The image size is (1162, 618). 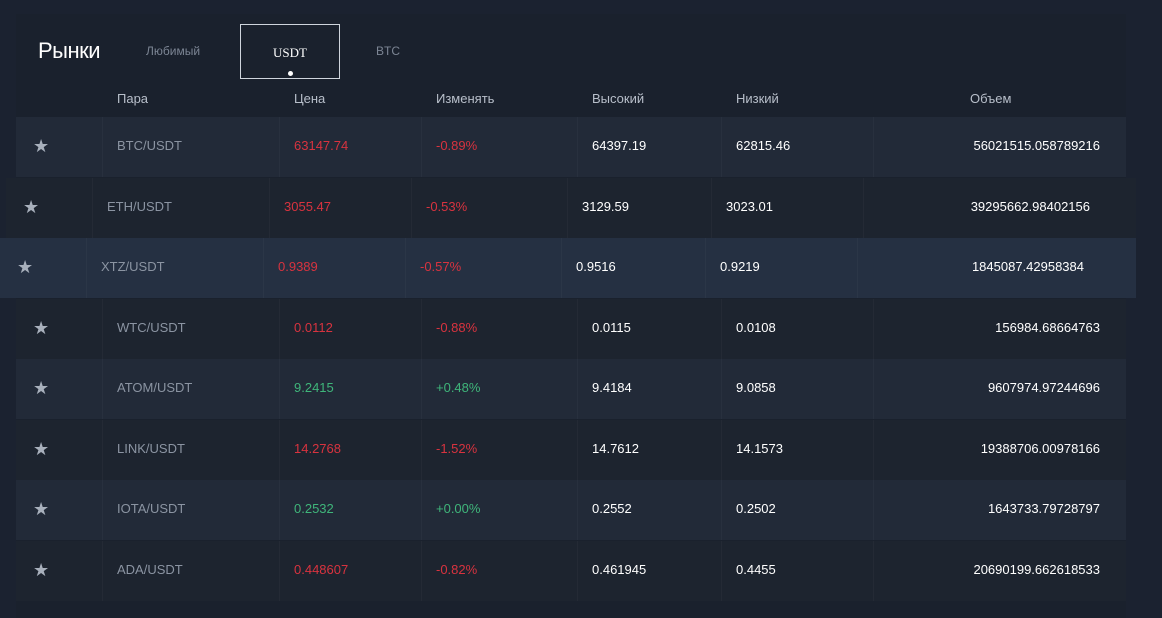 I want to click on column-header-price: Цена, so click(x=309, y=98).